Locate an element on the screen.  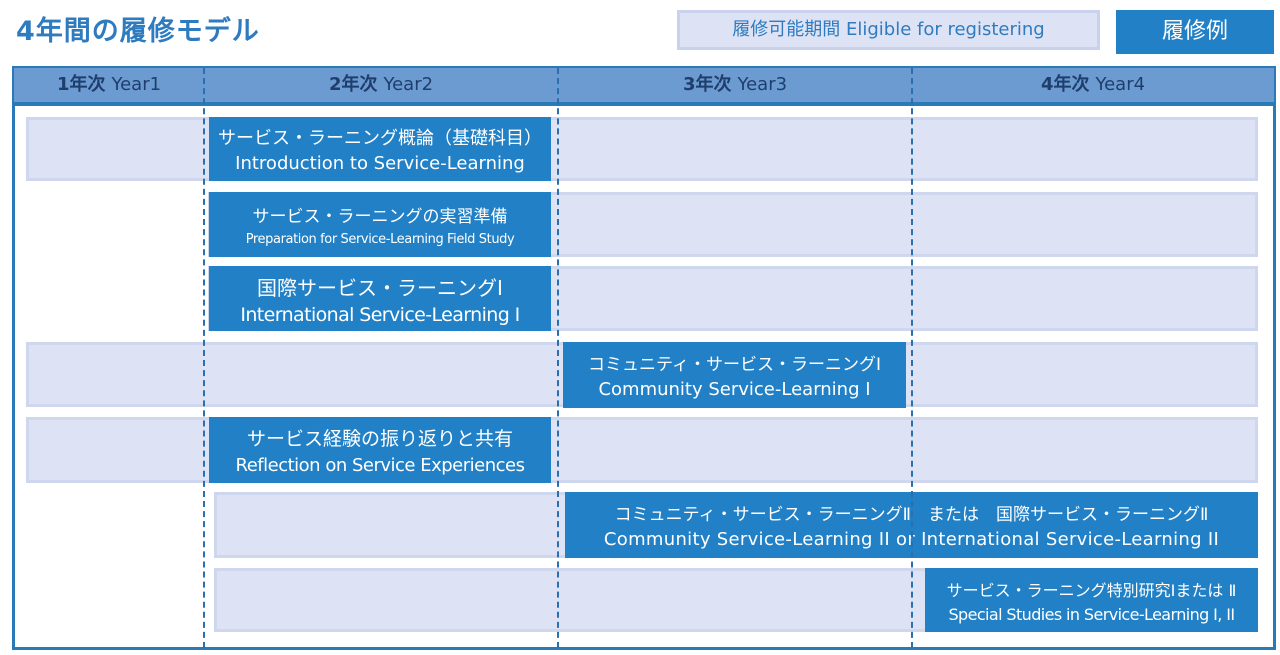
year-header-2-label: Year2 is located at coordinates (408, 84).